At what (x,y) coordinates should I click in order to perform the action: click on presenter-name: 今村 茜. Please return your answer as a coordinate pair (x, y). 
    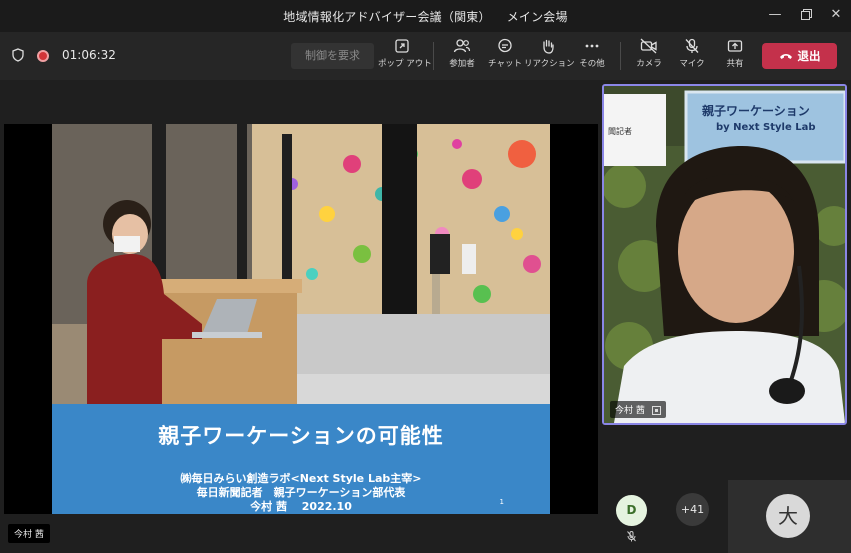
    Looking at the image, I should click on (630, 411).